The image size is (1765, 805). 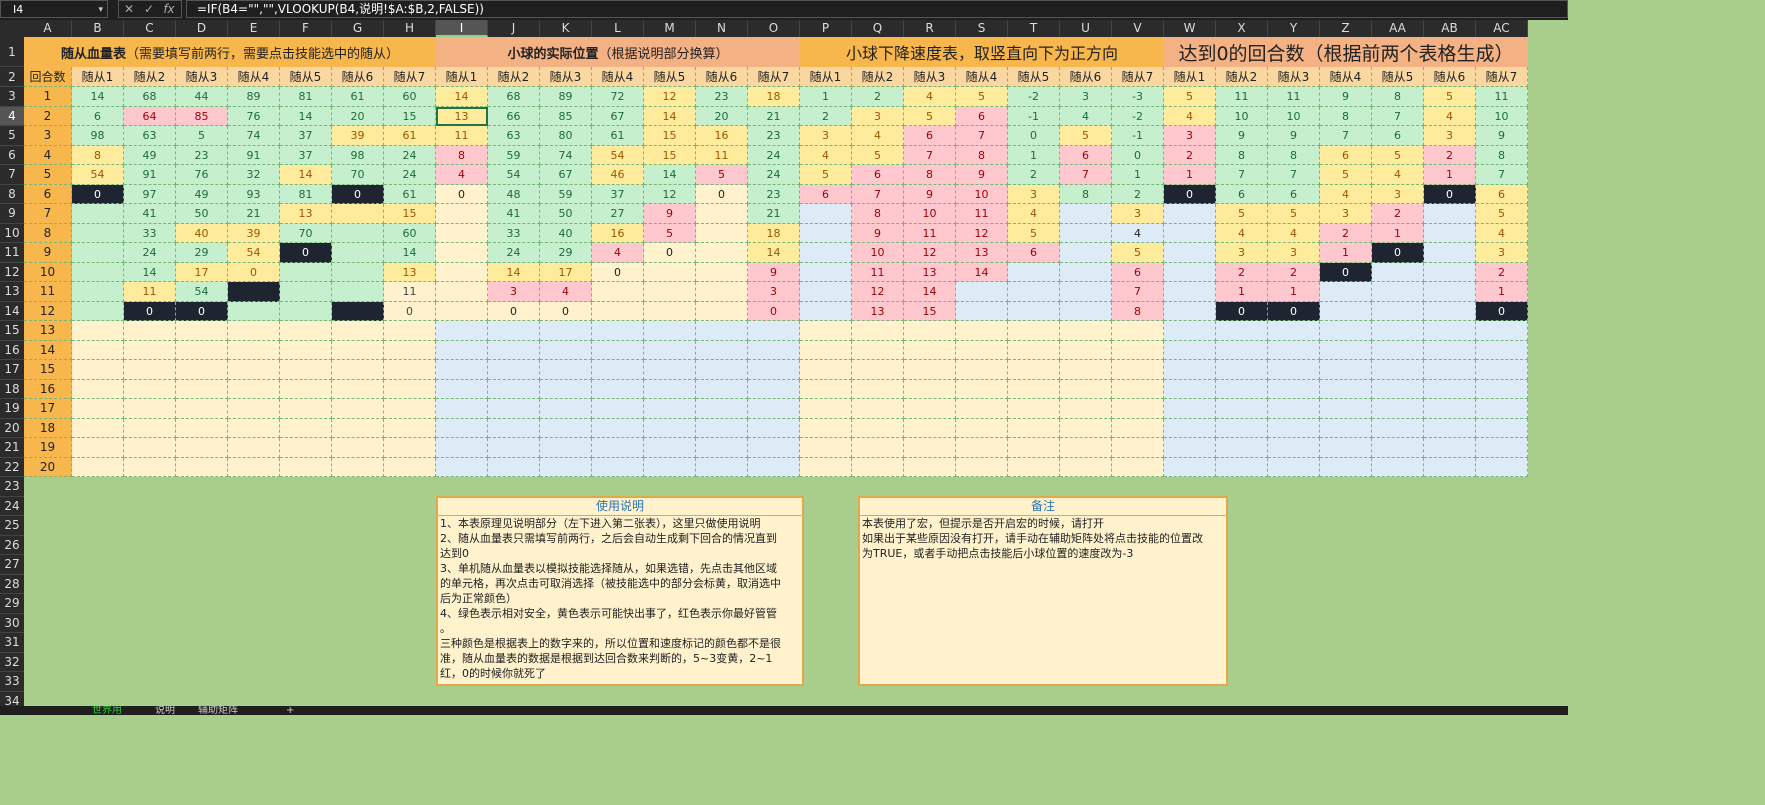 I want to click on pos-cell: 24, so click(x=774, y=155).